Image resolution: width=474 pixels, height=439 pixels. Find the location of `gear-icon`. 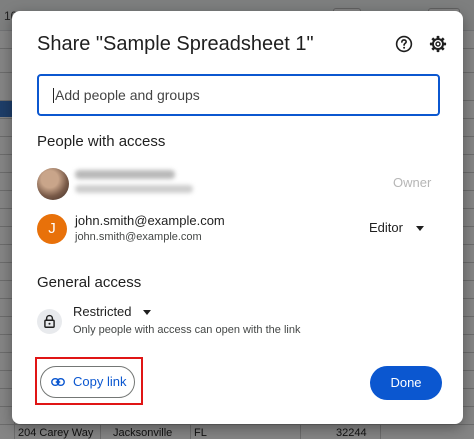

gear-icon is located at coordinates (438, 44).